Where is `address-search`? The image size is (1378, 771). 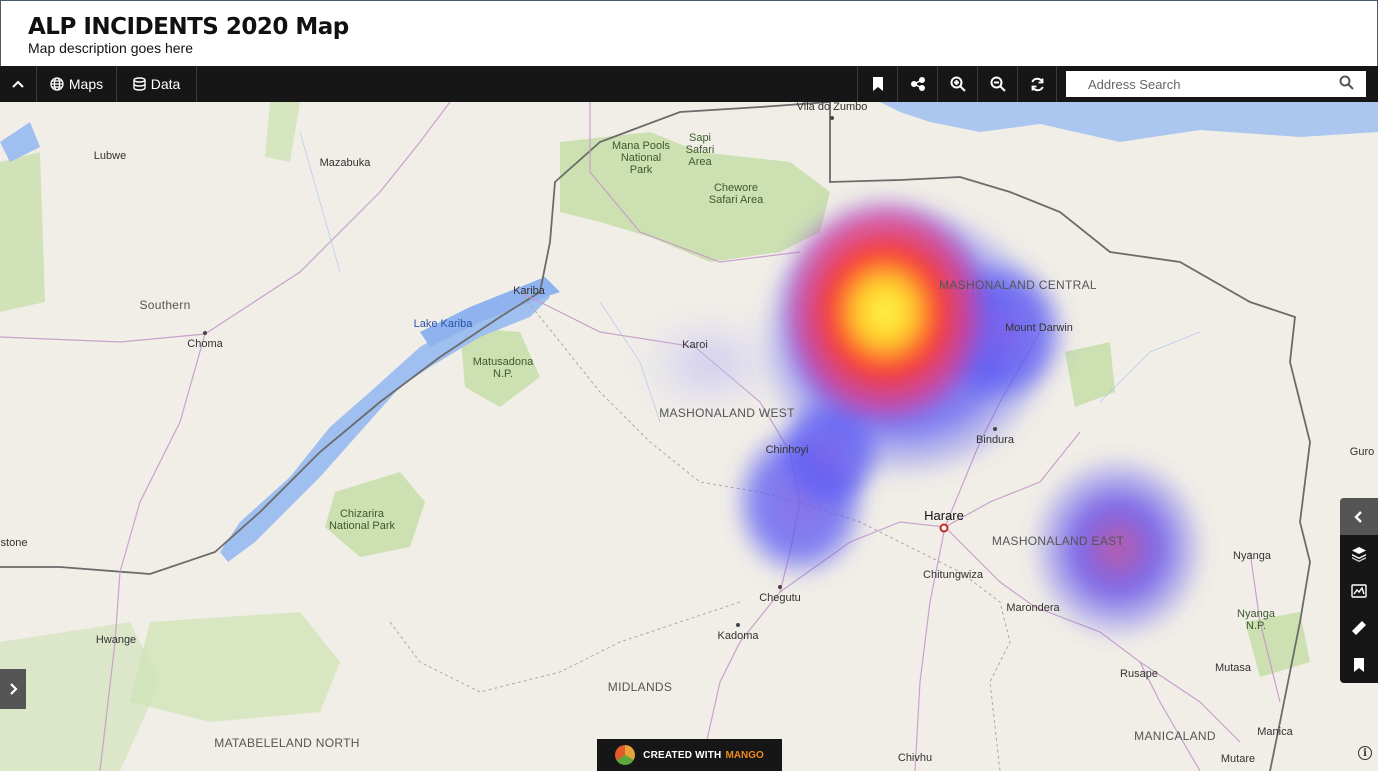
address-search is located at coordinates (1216, 84).